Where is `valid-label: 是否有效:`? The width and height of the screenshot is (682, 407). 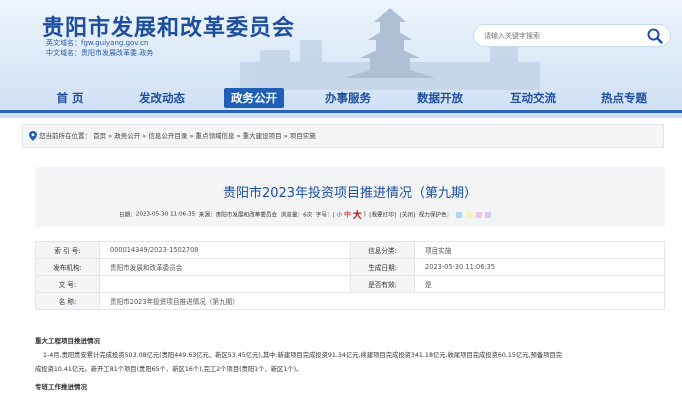
valid-label: 是否有效: is located at coordinates (382, 284).